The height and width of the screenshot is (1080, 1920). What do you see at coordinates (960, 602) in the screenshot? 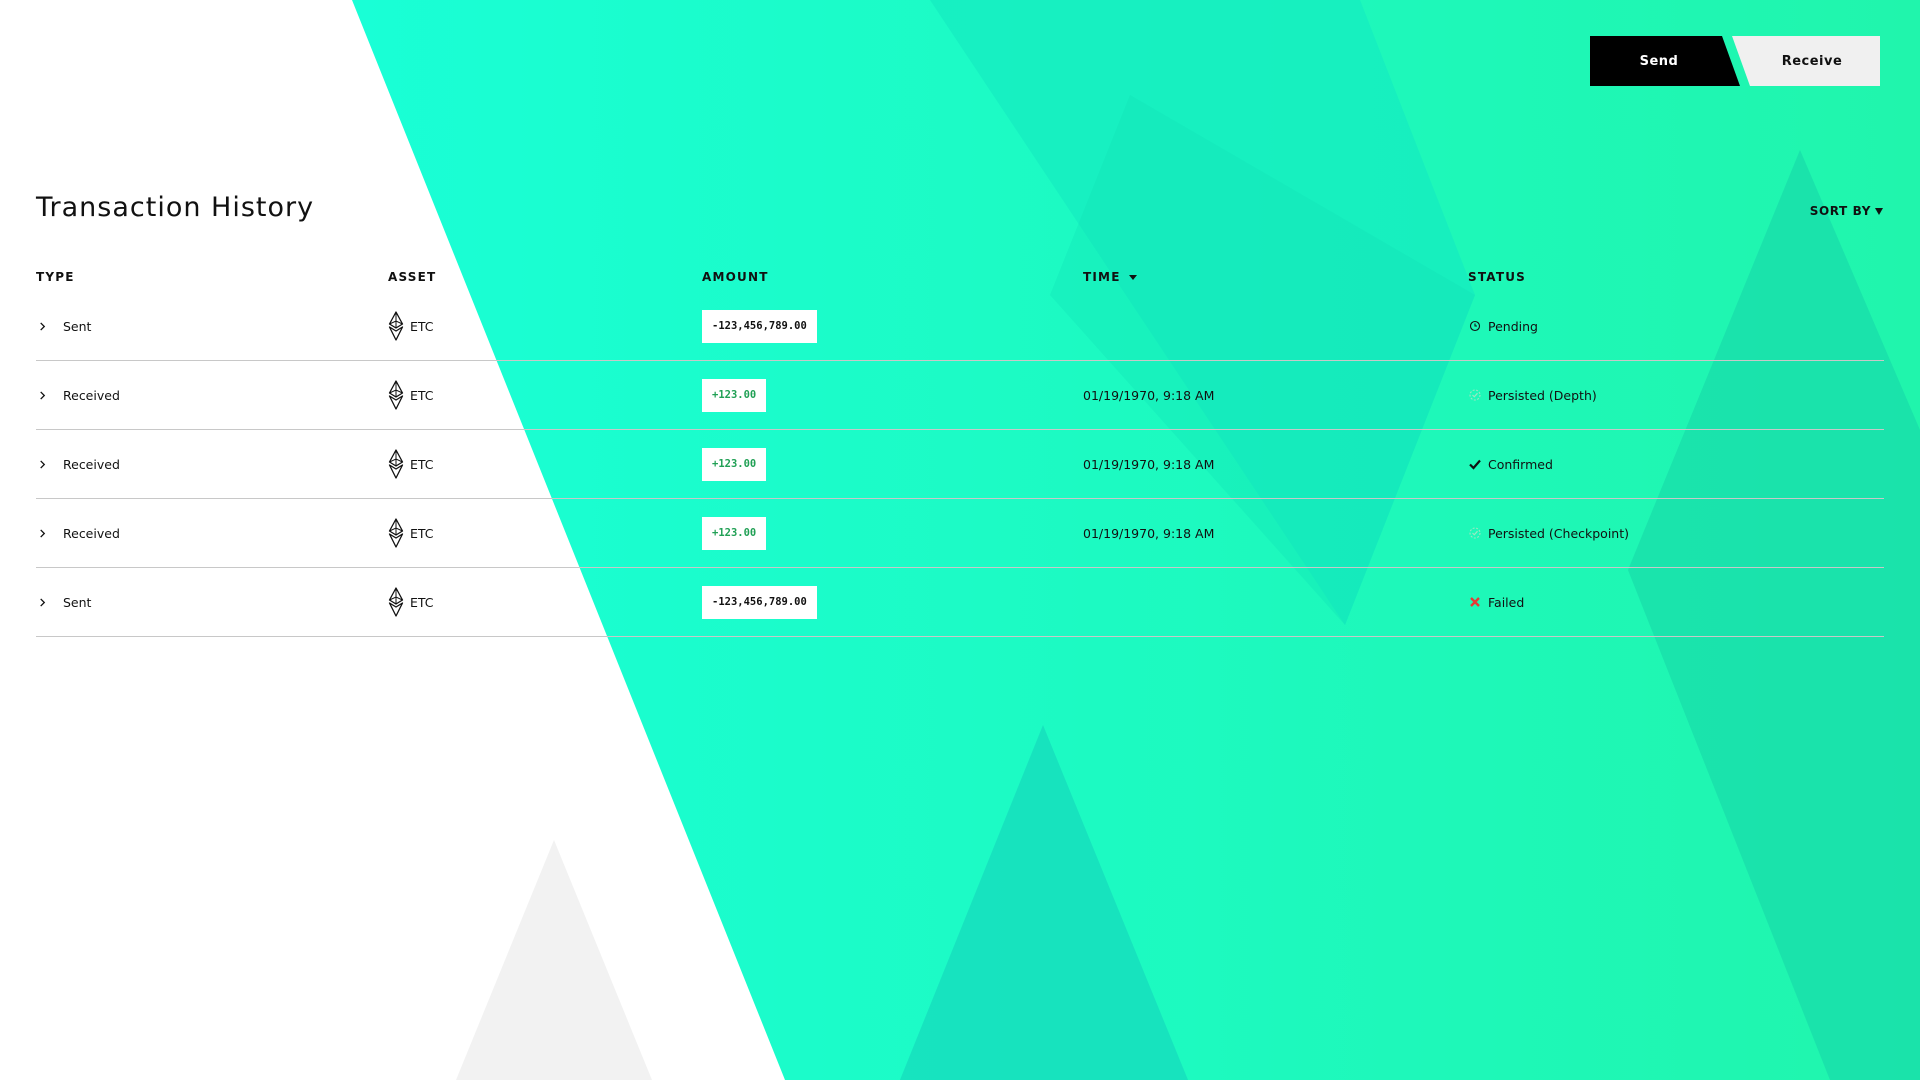
I see `table-row: Sent ETC -123,456,789.00 Failed` at bounding box center [960, 602].